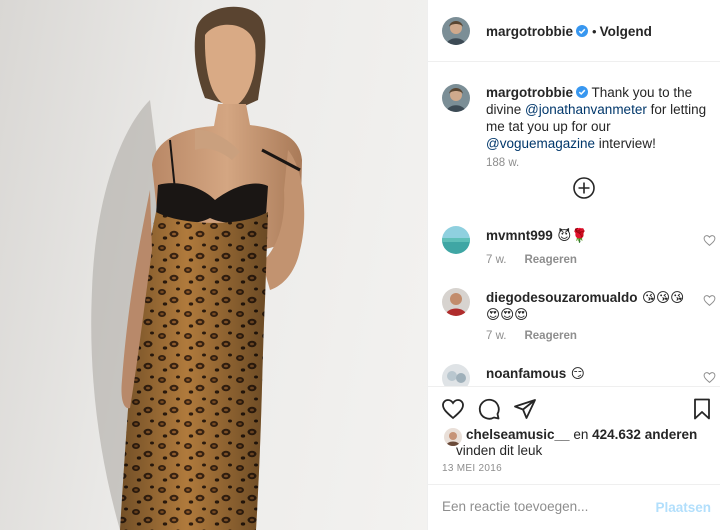 The height and width of the screenshot is (530, 720). I want to click on author-avatar, so click(456, 31).